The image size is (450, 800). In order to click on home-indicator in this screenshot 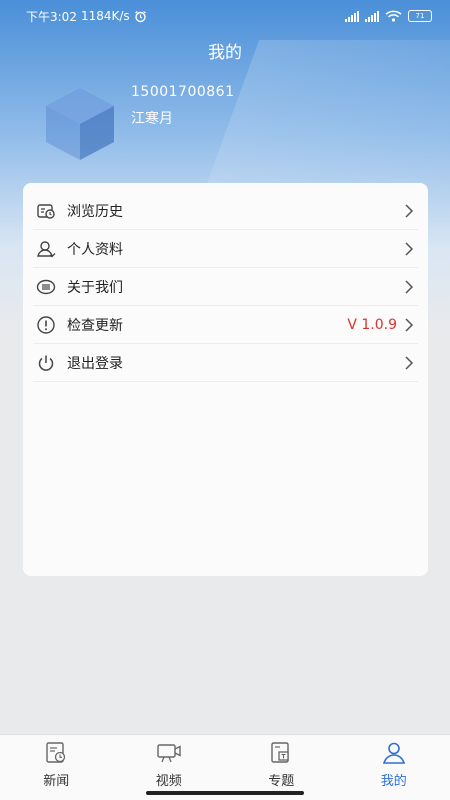, I will do `click(225, 793)`.